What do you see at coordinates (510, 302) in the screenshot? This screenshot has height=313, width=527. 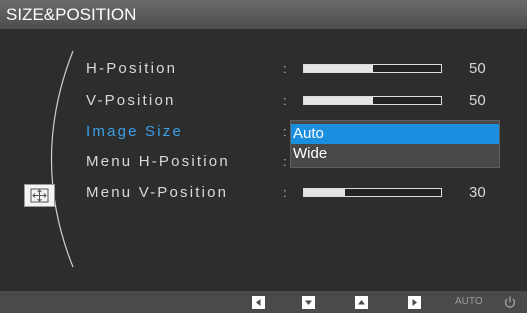 I see `power-icon` at bounding box center [510, 302].